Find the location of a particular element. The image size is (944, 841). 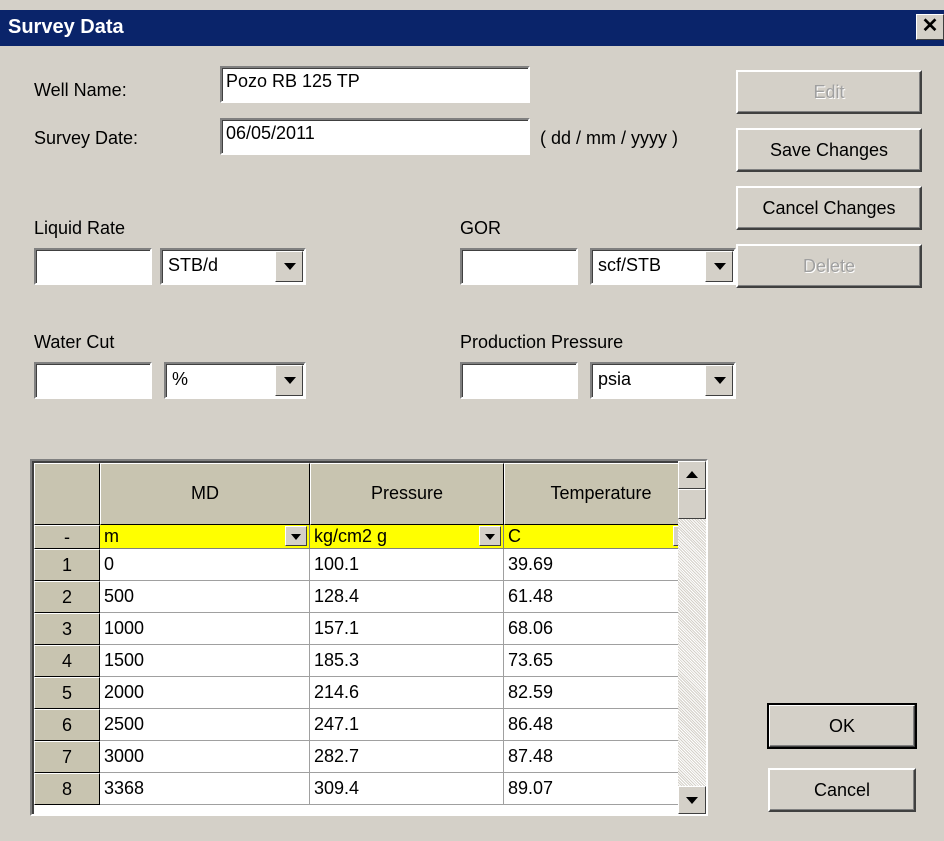

column-header-temperature: Temperature is located at coordinates (601, 494).